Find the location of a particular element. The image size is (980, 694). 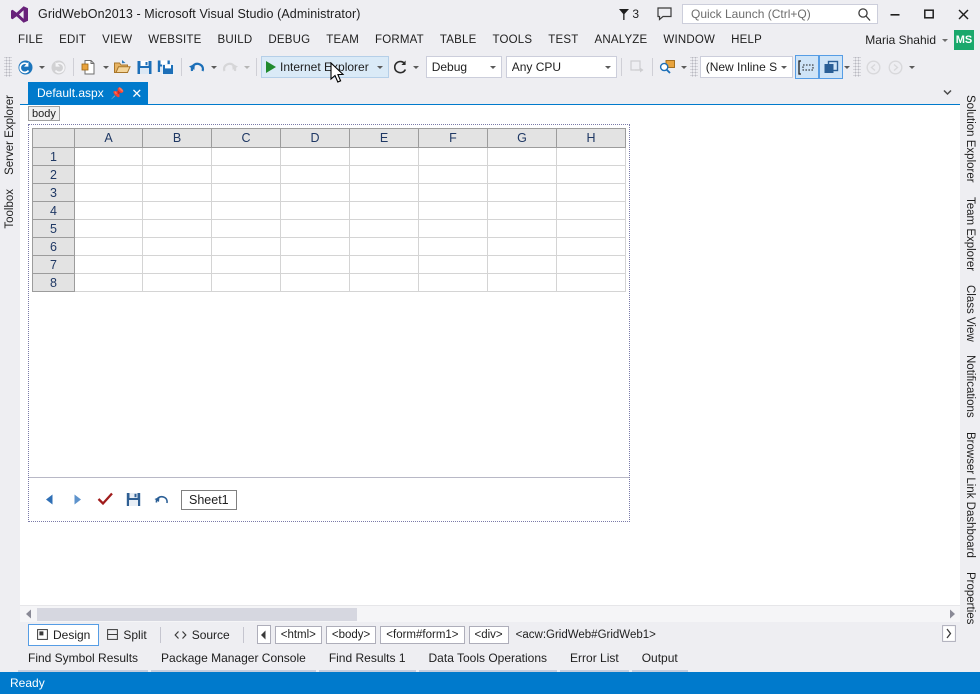

cell-b4 is located at coordinates (177, 210).